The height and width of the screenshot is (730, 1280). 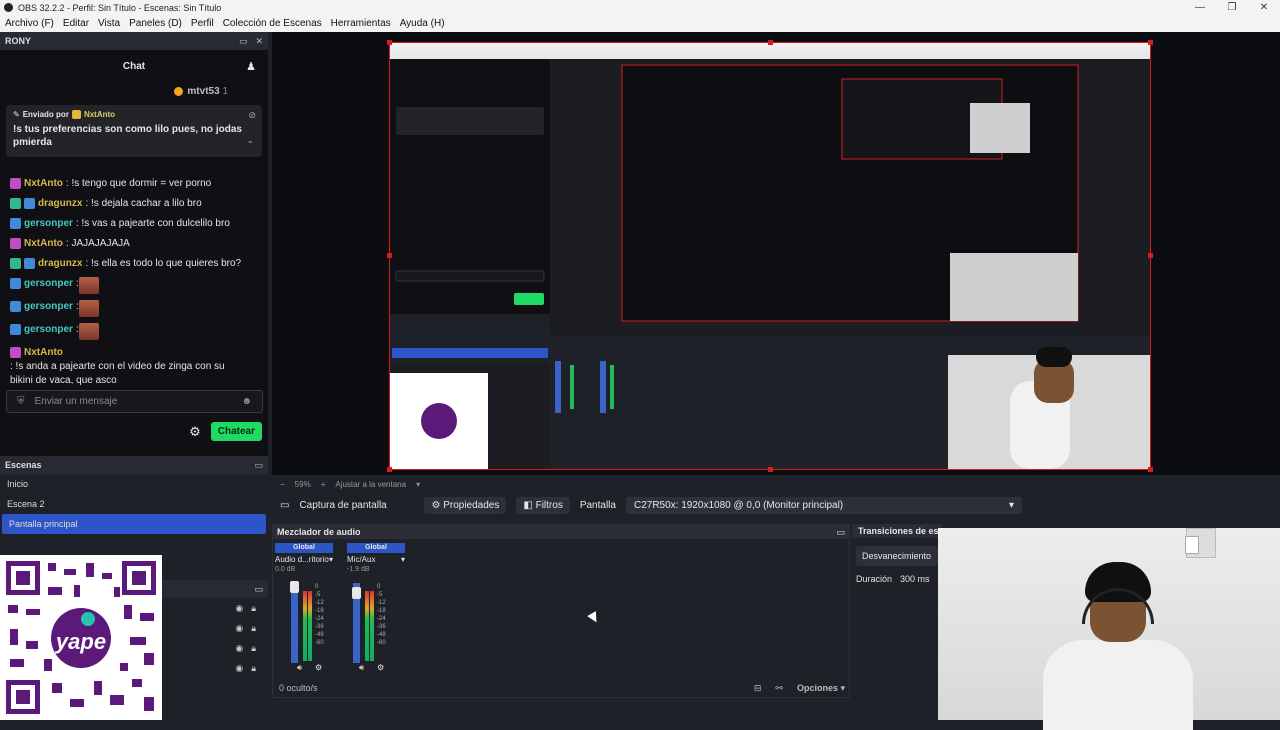 What do you see at coordinates (134, 91) in the screenshot?
I see `channel-points: mtvt53 1` at bounding box center [134, 91].